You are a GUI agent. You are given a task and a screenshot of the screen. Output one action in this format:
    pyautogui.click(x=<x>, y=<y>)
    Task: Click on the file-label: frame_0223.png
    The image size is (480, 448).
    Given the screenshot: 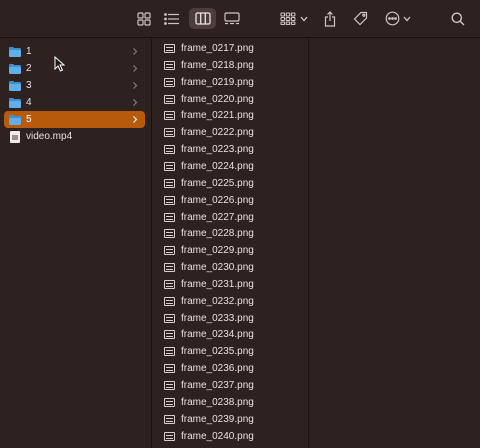 What is the action you would take?
    pyautogui.click(x=217, y=150)
    